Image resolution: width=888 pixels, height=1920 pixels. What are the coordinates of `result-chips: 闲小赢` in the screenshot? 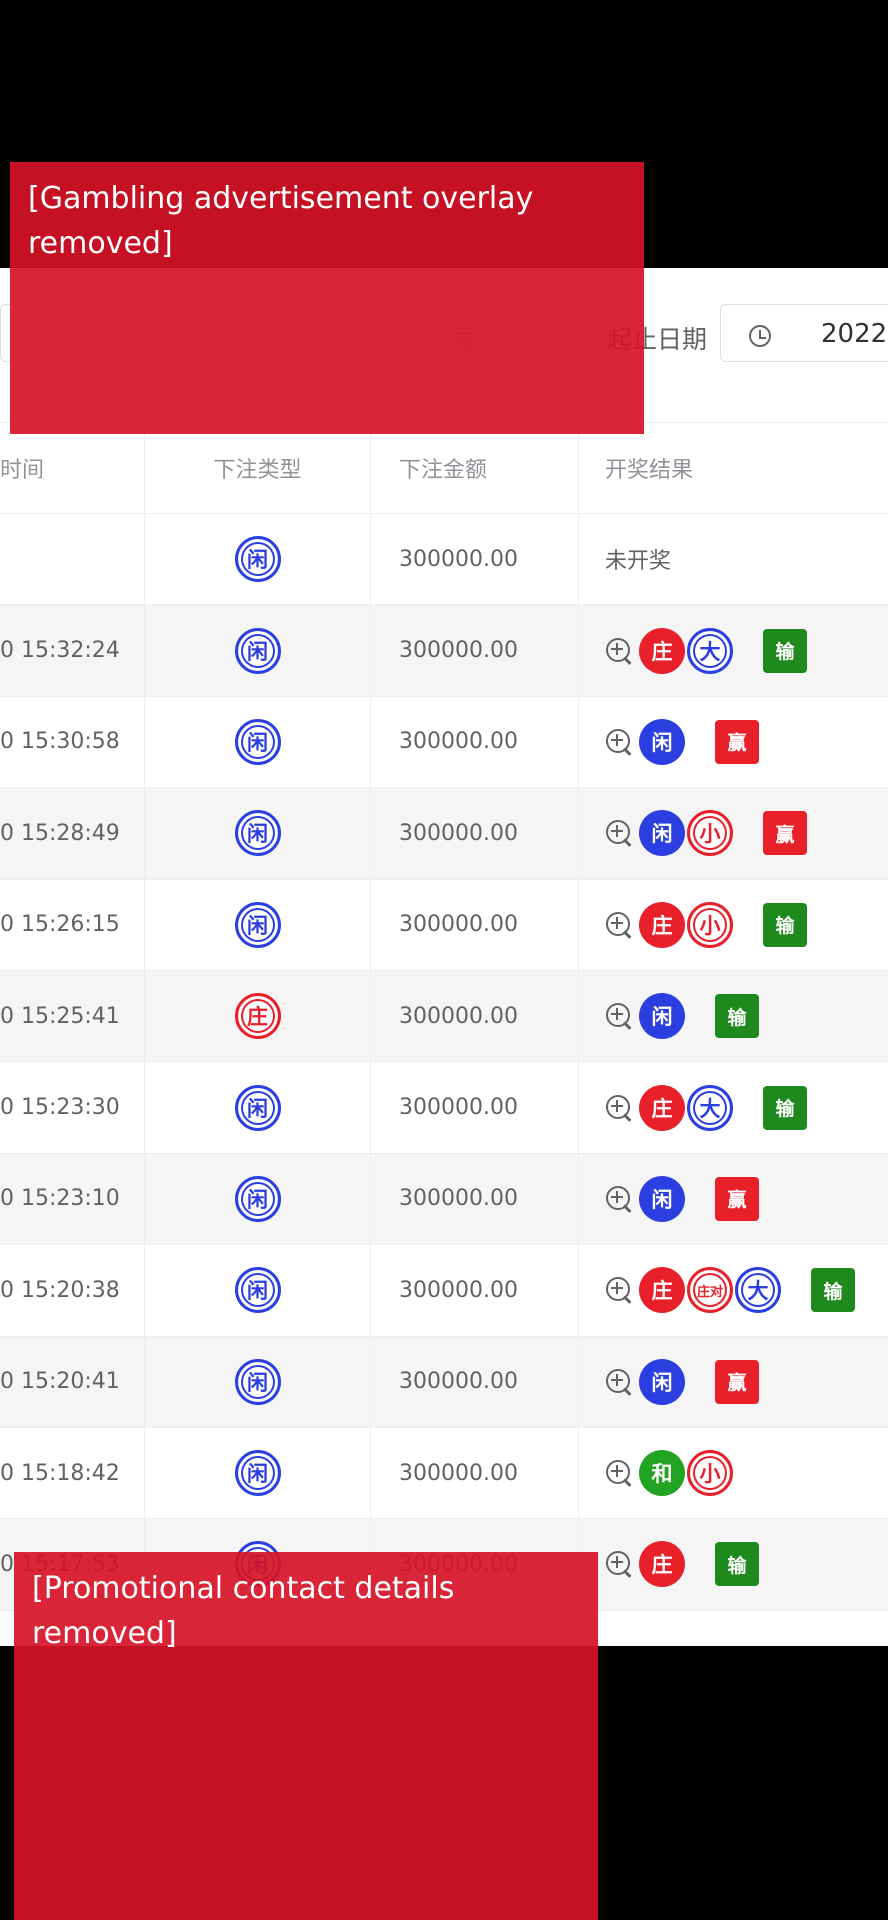 It's located at (706, 833).